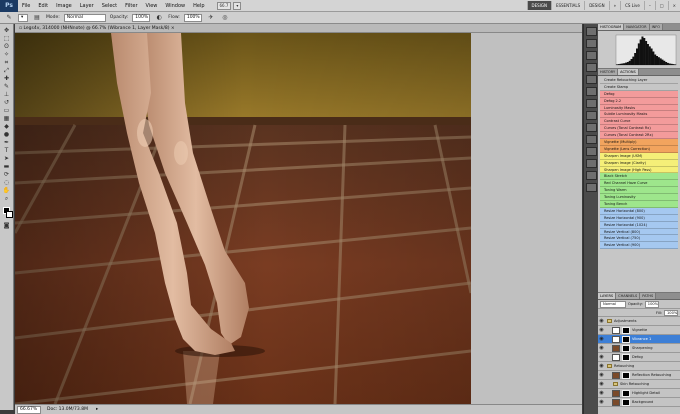 Image resolution: width=680 pixels, height=414 pixels. Describe the element at coordinates (7, 54) in the screenshot. I see `quick-select-tool-icon: ✧` at that location.